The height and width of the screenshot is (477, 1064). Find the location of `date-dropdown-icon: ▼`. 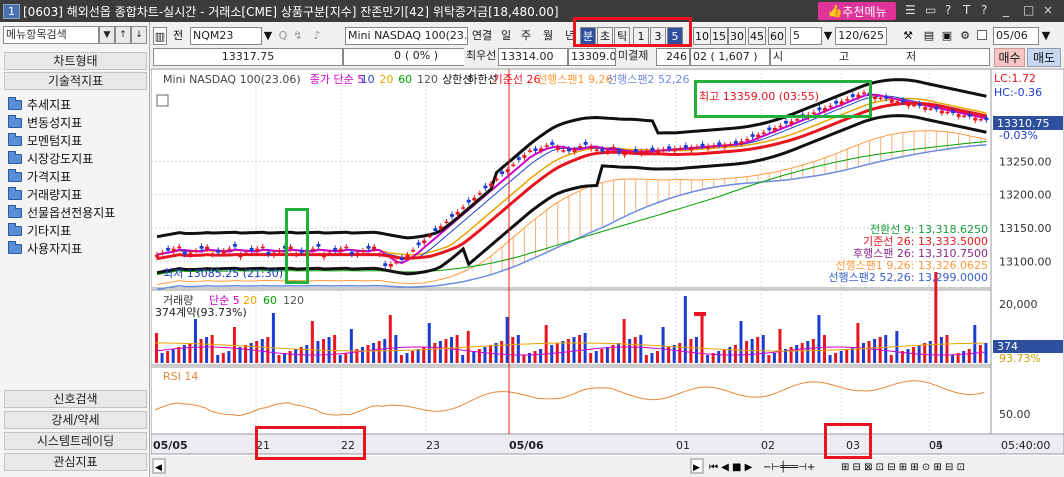

date-dropdown-icon: ▼ is located at coordinates (1046, 36).